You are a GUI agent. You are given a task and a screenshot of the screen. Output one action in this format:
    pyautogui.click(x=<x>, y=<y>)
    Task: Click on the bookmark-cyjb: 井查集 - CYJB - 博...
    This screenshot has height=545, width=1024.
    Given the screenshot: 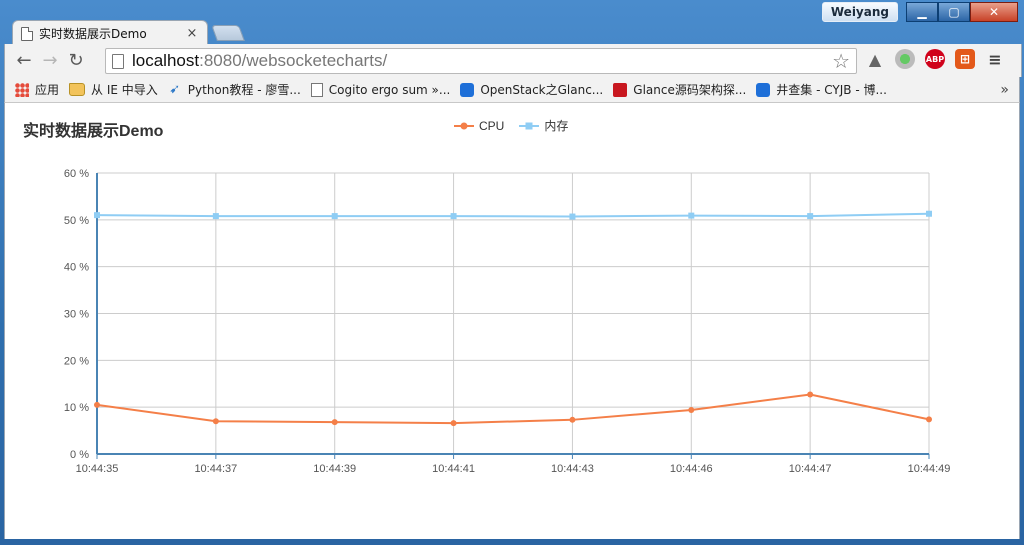 What is the action you would take?
    pyautogui.click(x=821, y=89)
    